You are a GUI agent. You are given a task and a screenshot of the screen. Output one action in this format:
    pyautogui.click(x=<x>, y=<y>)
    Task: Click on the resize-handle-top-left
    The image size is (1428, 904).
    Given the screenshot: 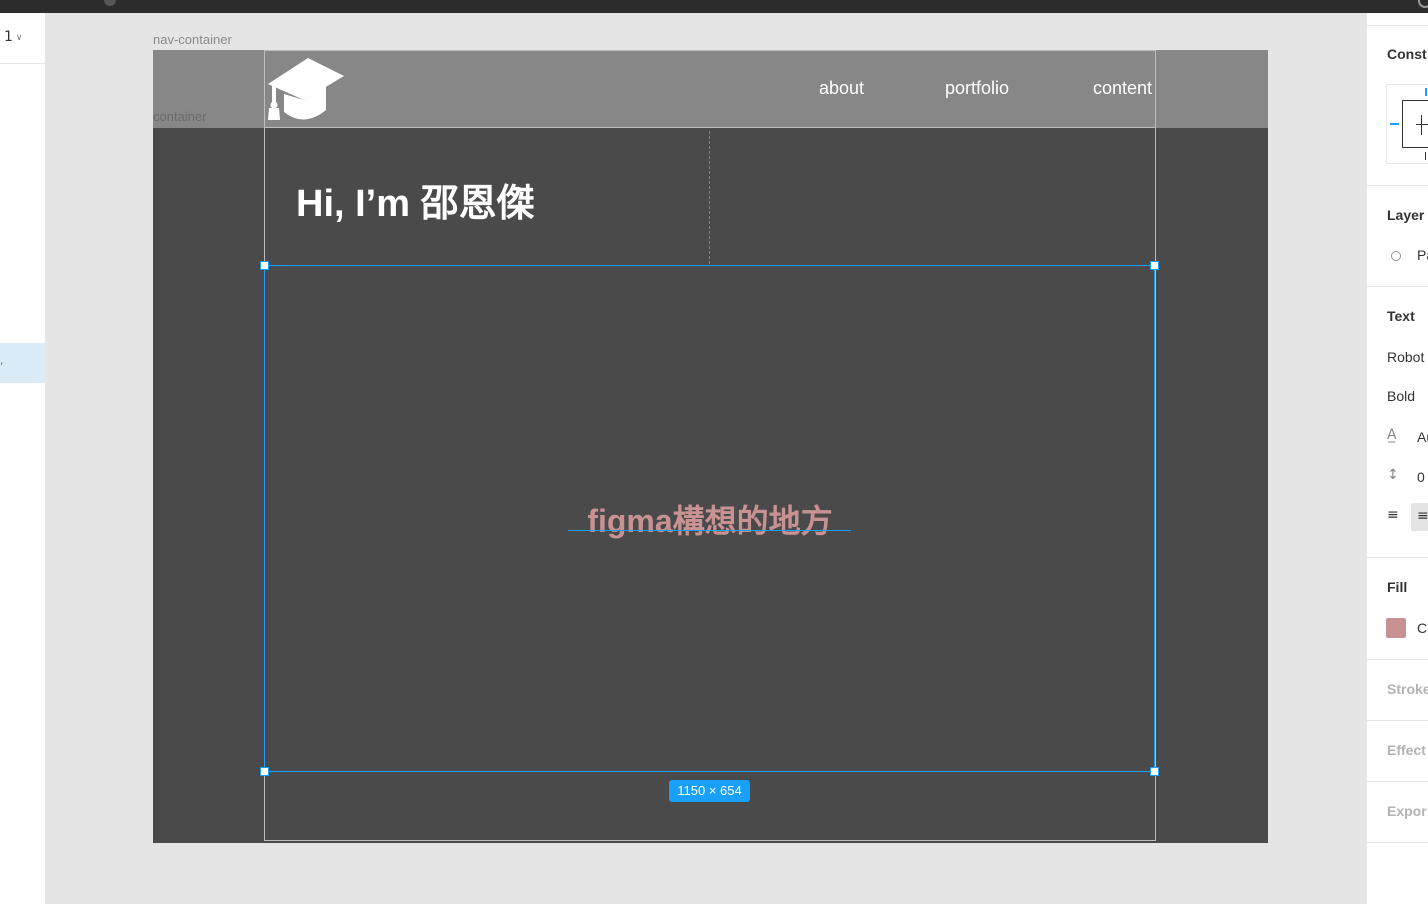 What is the action you would take?
    pyautogui.click(x=264, y=265)
    